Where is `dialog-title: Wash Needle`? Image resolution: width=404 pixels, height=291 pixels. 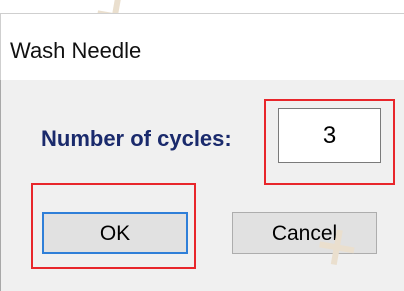
dialog-title: Wash Needle is located at coordinates (76, 50).